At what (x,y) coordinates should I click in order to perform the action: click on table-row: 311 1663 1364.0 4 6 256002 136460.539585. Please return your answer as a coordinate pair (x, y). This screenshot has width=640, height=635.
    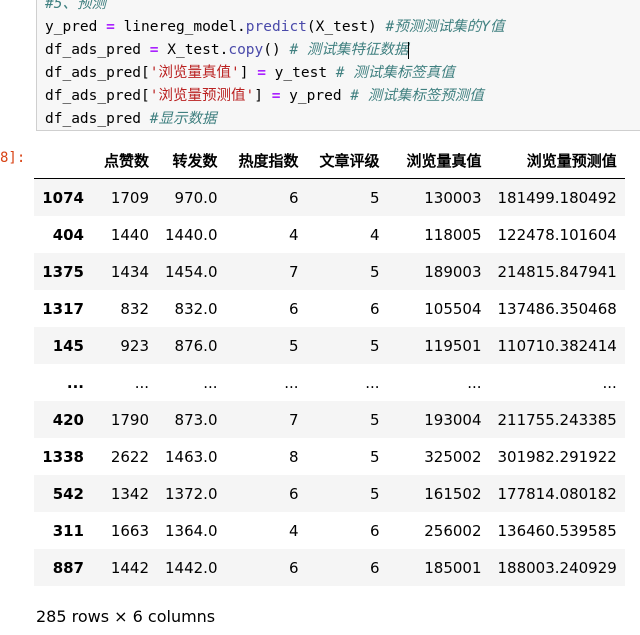
    Looking at the image, I should click on (329, 530).